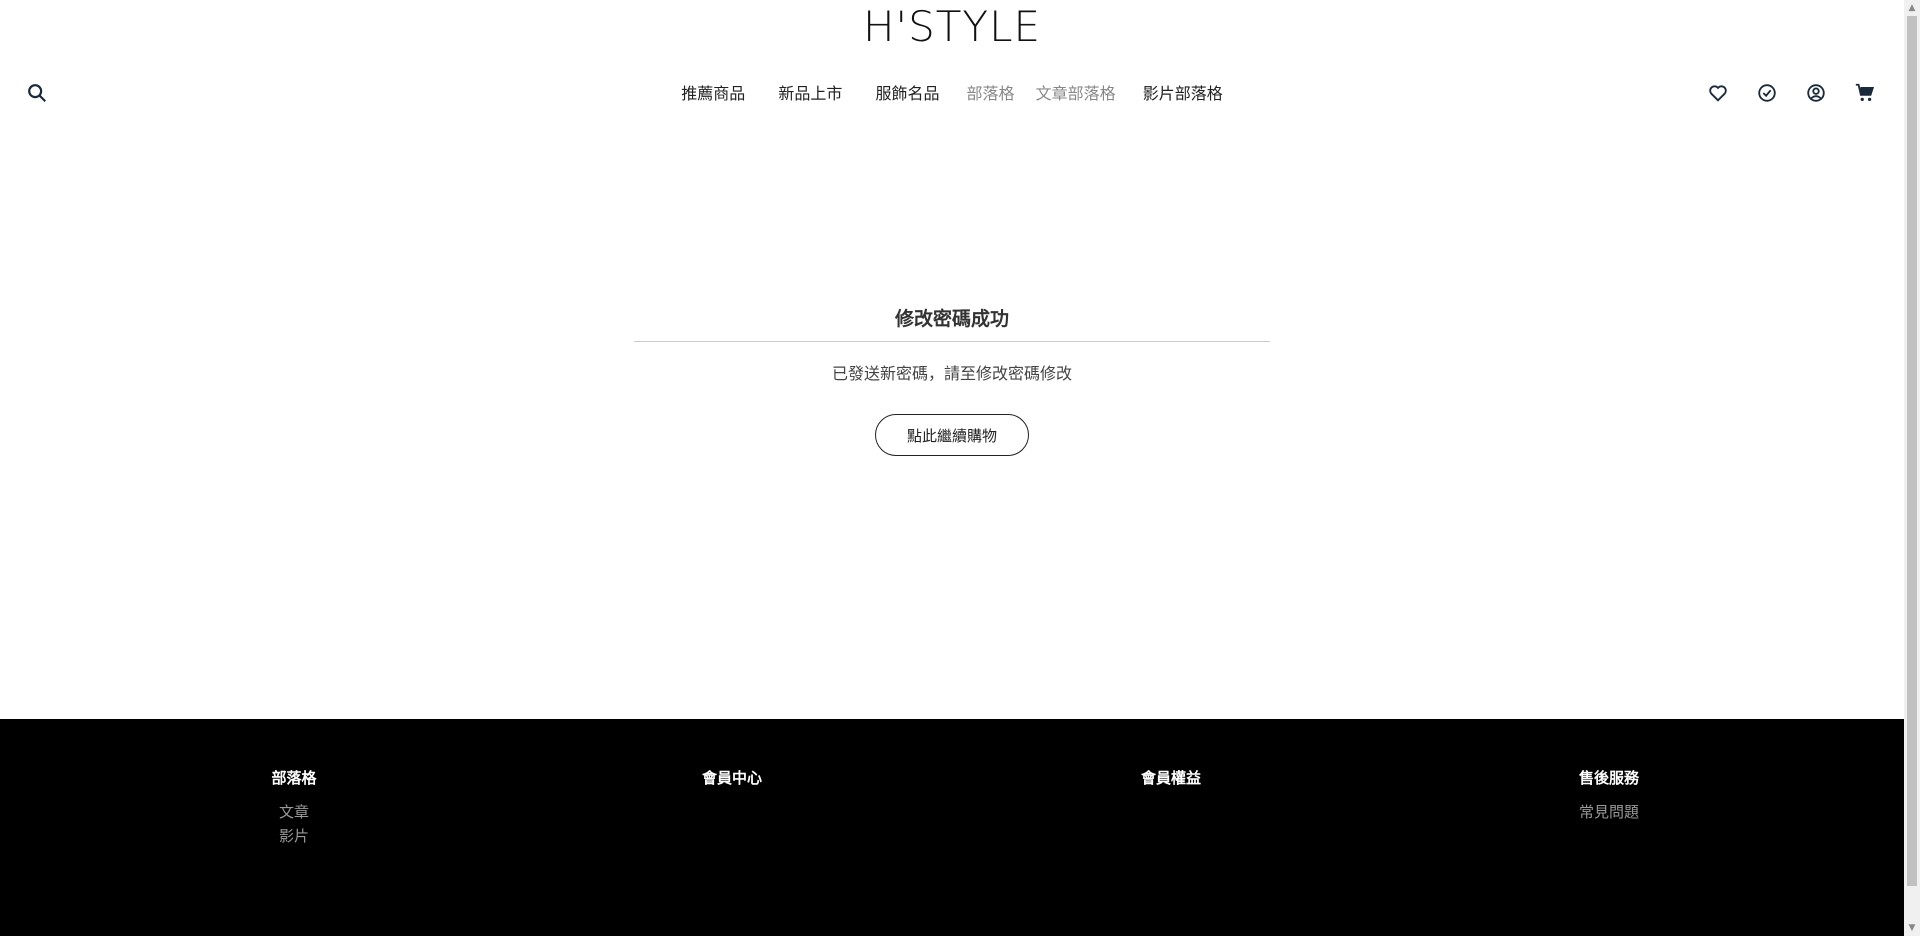 The width and height of the screenshot is (1920, 936). Describe the element at coordinates (951, 373) in the screenshot. I see `status-message: 已發送新密碼，請至修改密碼修改` at that location.